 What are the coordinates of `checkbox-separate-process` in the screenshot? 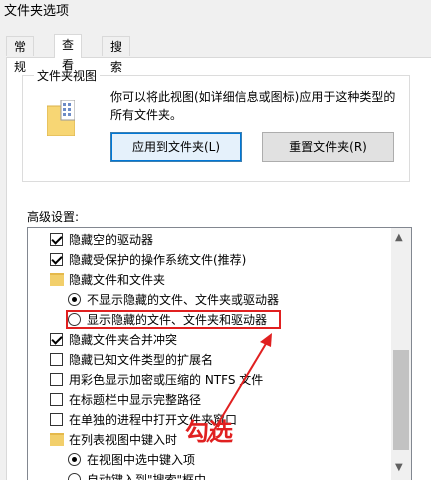 It's located at (56, 419).